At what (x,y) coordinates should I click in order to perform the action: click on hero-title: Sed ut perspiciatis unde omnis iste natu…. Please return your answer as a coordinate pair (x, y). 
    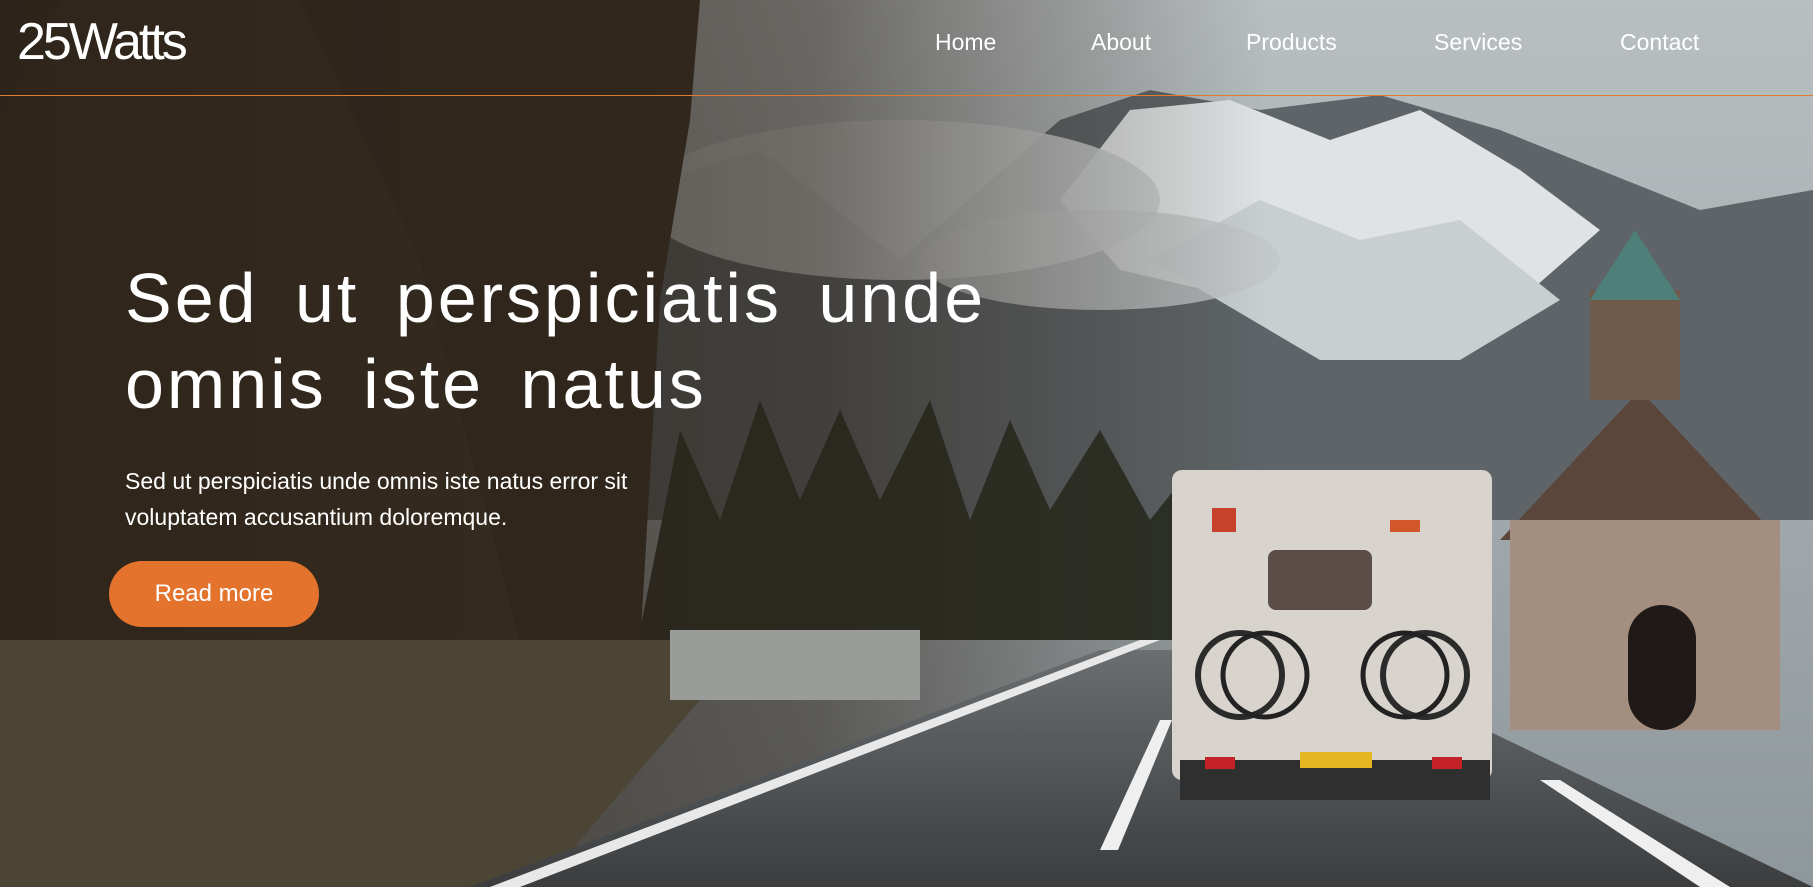
    Looking at the image, I should click on (556, 341).